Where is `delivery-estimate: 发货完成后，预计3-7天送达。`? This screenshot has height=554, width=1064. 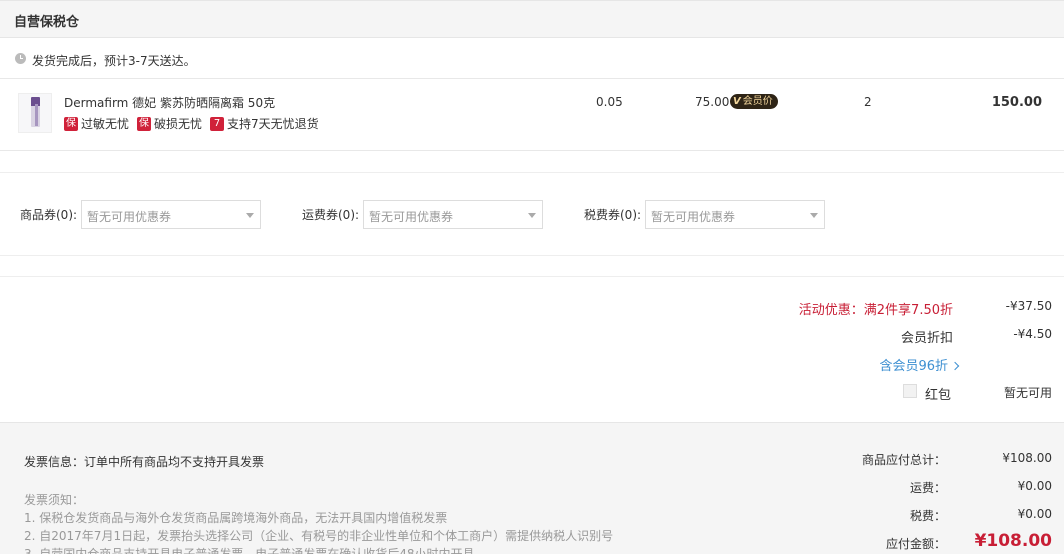 delivery-estimate: 发货完成后，预计3-7天送达。 is located at coordinates (114, 61).